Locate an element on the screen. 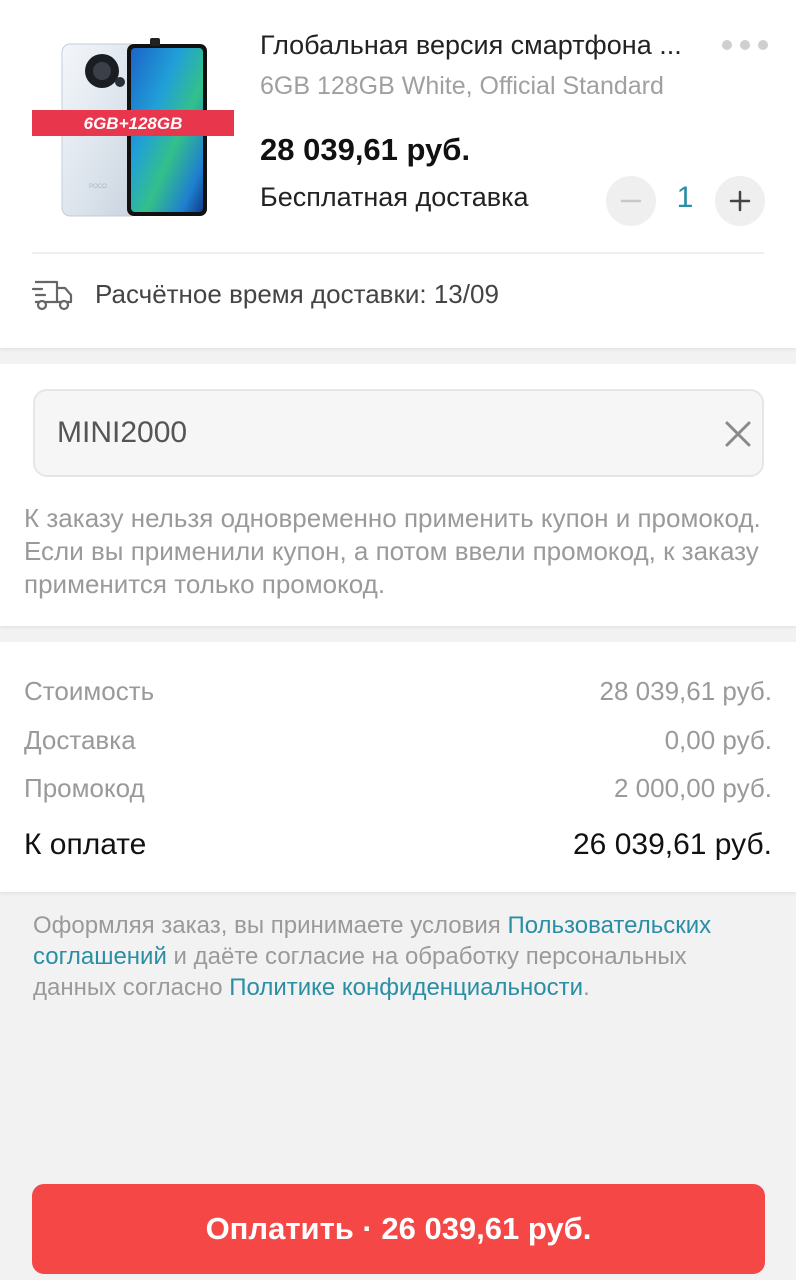 Image resolution: width=796 pixels, height=1280 pixels. pay-button: Оплатить · 26 039,61 руб. is located at coordinates (398, 1229).